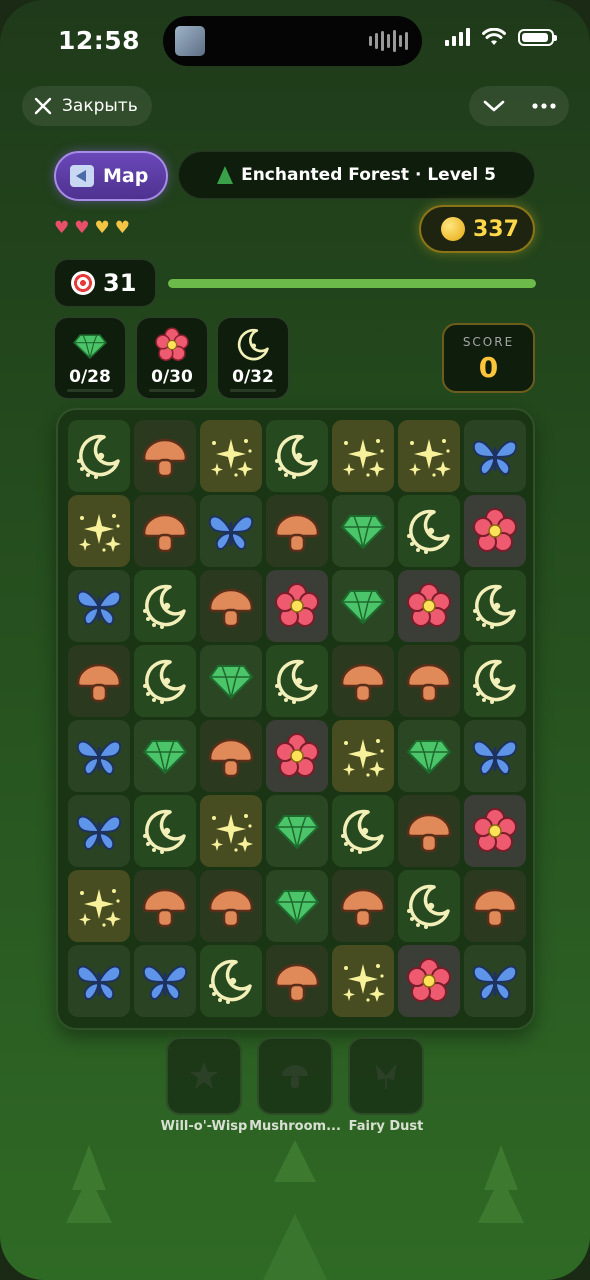 Image resolution: width=590 pixels, height=1280 pixels. Describe the element at coordinates (111, 176) in the screenshot. I see `map-button: Map` at that location.